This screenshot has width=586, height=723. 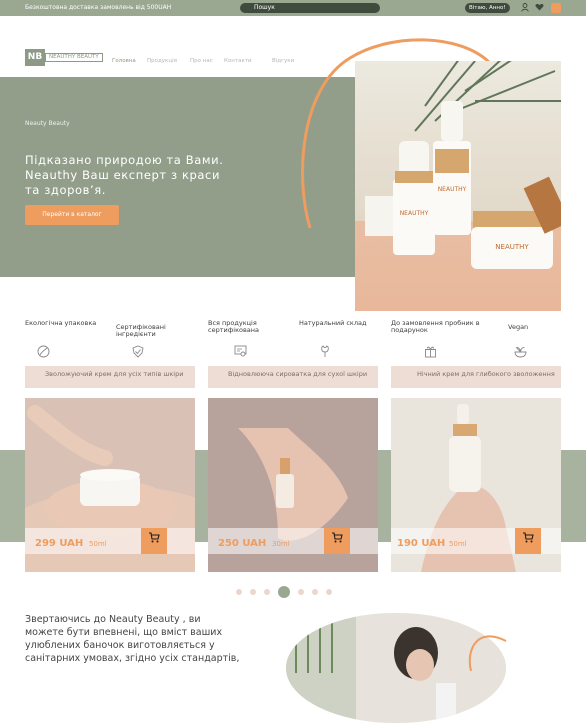 What do you see at coordinates (141, 330) in the screenshot?
I see `feature-label: Сертифіковані інгредієнти` at bounding box center [141, 330].